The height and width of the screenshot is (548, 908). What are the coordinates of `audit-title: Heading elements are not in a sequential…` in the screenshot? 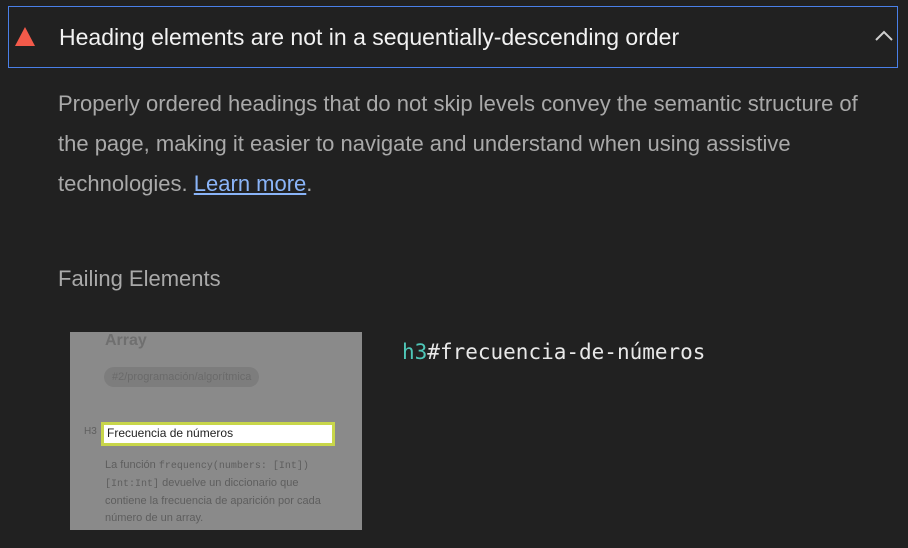 It's located at (369, 37).